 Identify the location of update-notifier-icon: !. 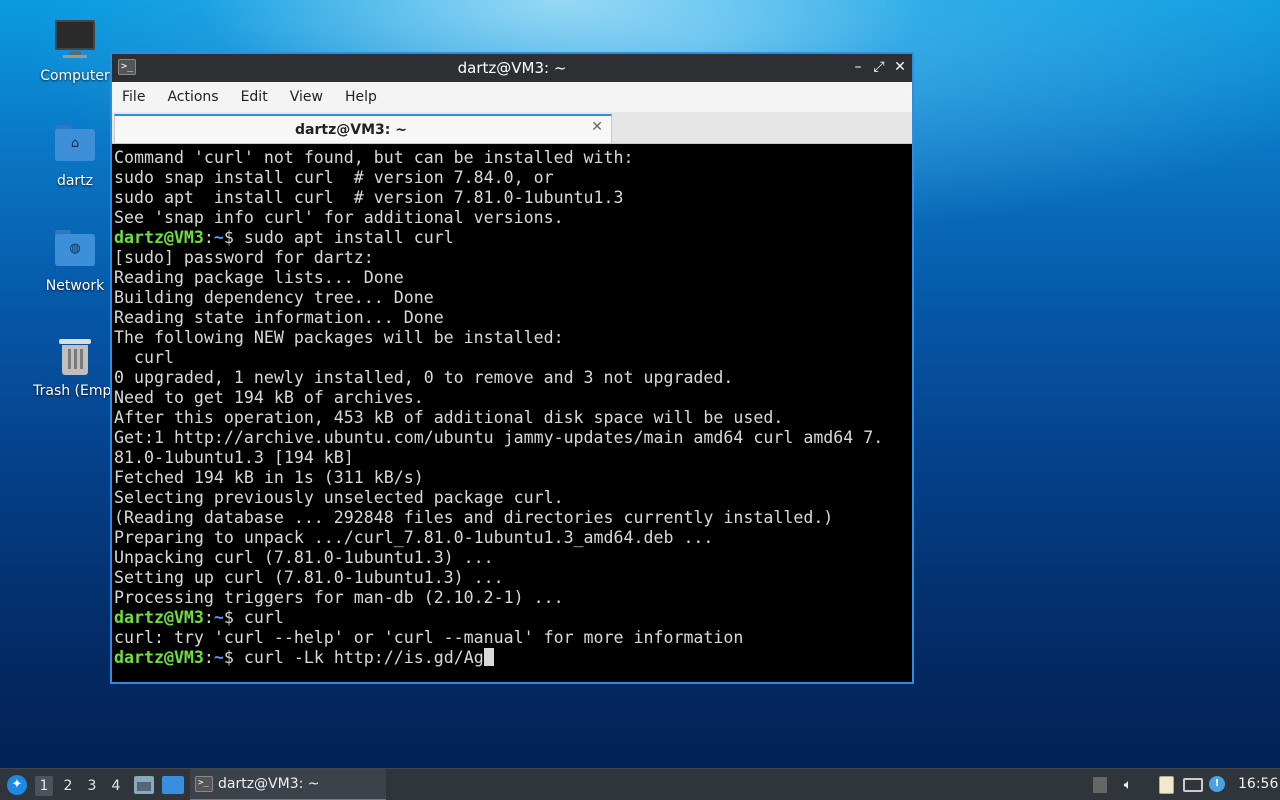
(1218, 785).